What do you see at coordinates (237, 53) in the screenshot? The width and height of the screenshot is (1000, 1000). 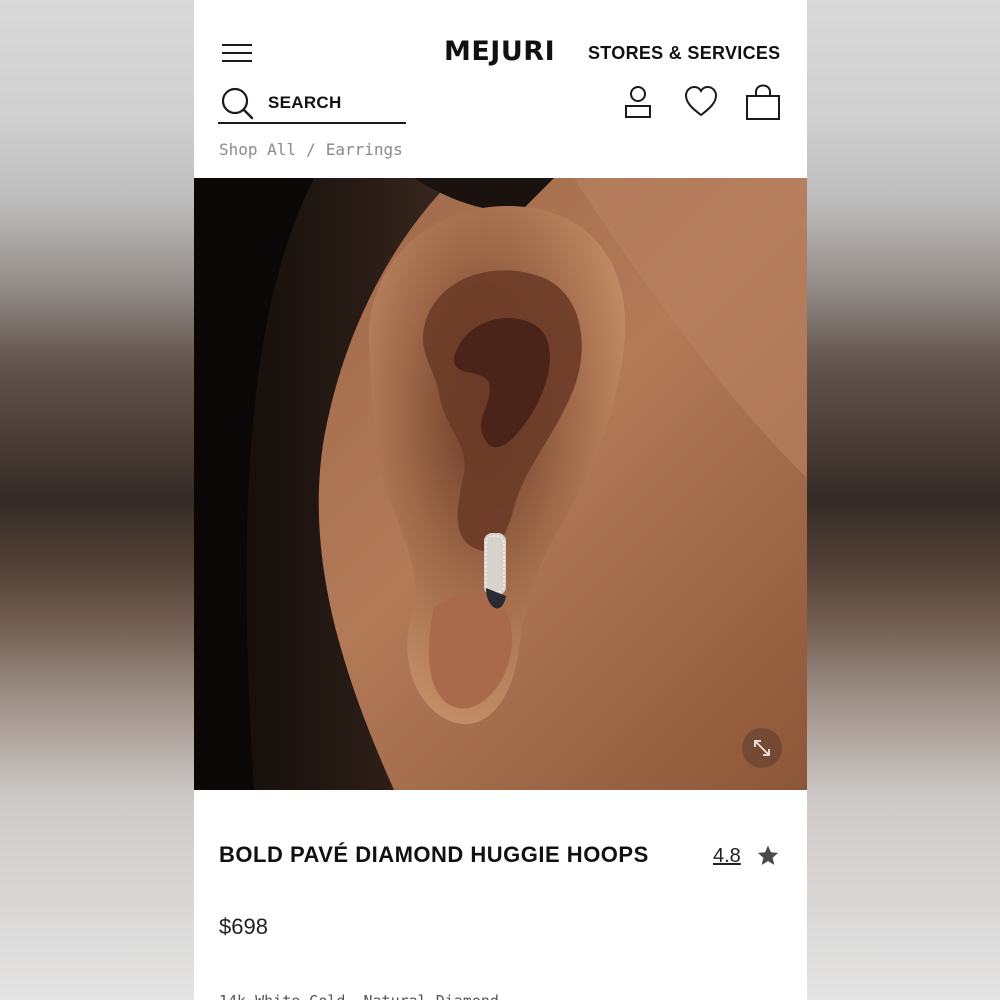 I see `menu-icon` at bounding box center [237, 53].